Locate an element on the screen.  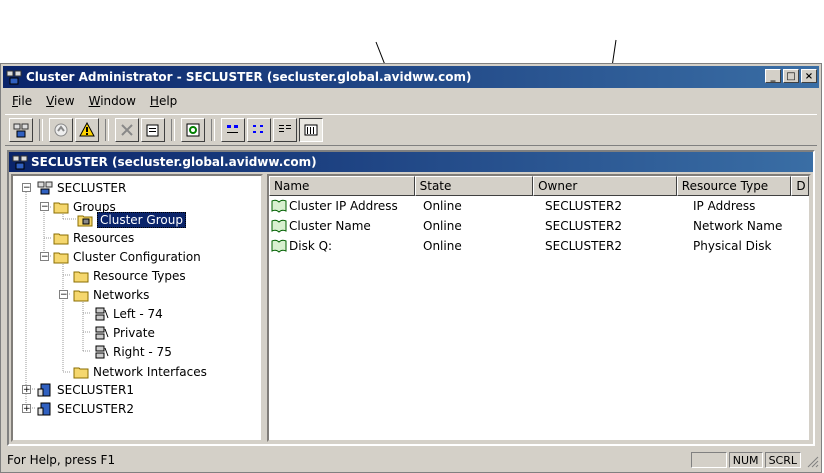
tree-label: Resources is located at coordinates (104, 238).